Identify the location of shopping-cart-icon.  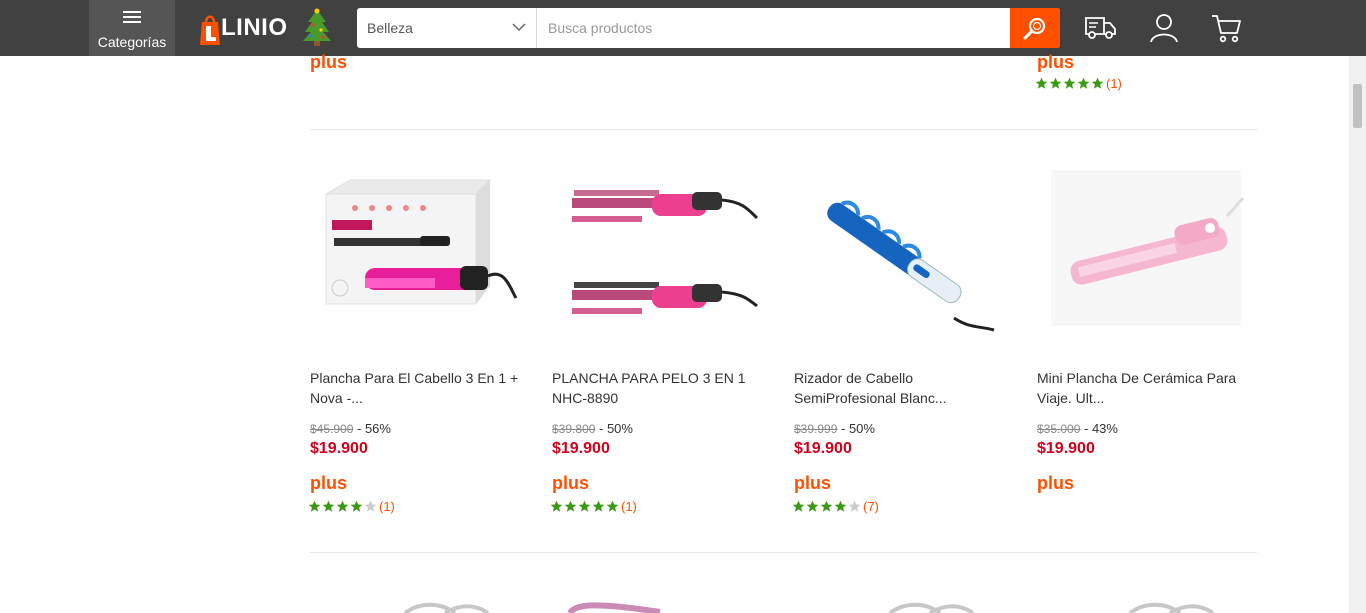
(1226, 28).